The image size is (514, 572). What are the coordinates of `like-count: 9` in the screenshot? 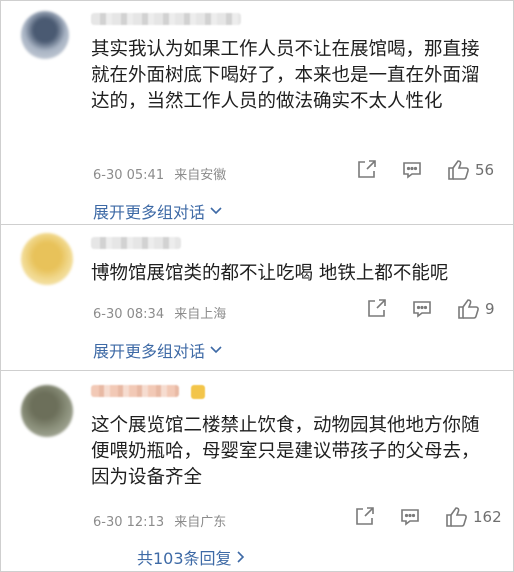 It's located at (490, 309).